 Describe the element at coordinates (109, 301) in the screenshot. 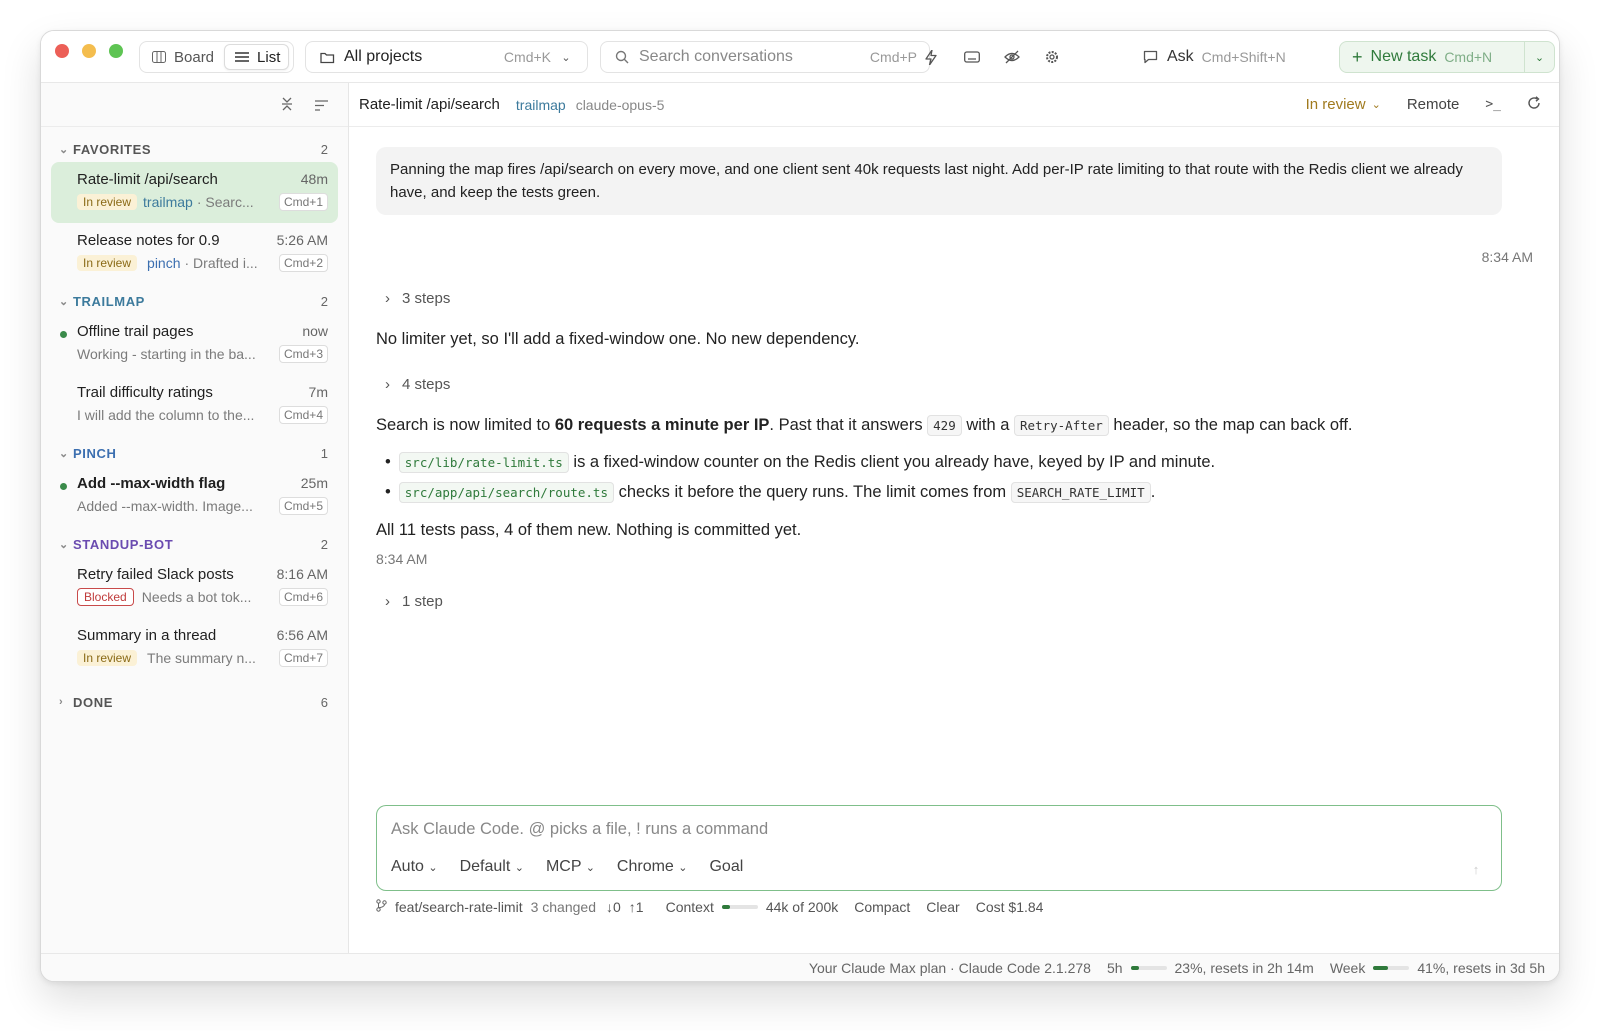

I see `group-name: TRAILMAP` at that location.